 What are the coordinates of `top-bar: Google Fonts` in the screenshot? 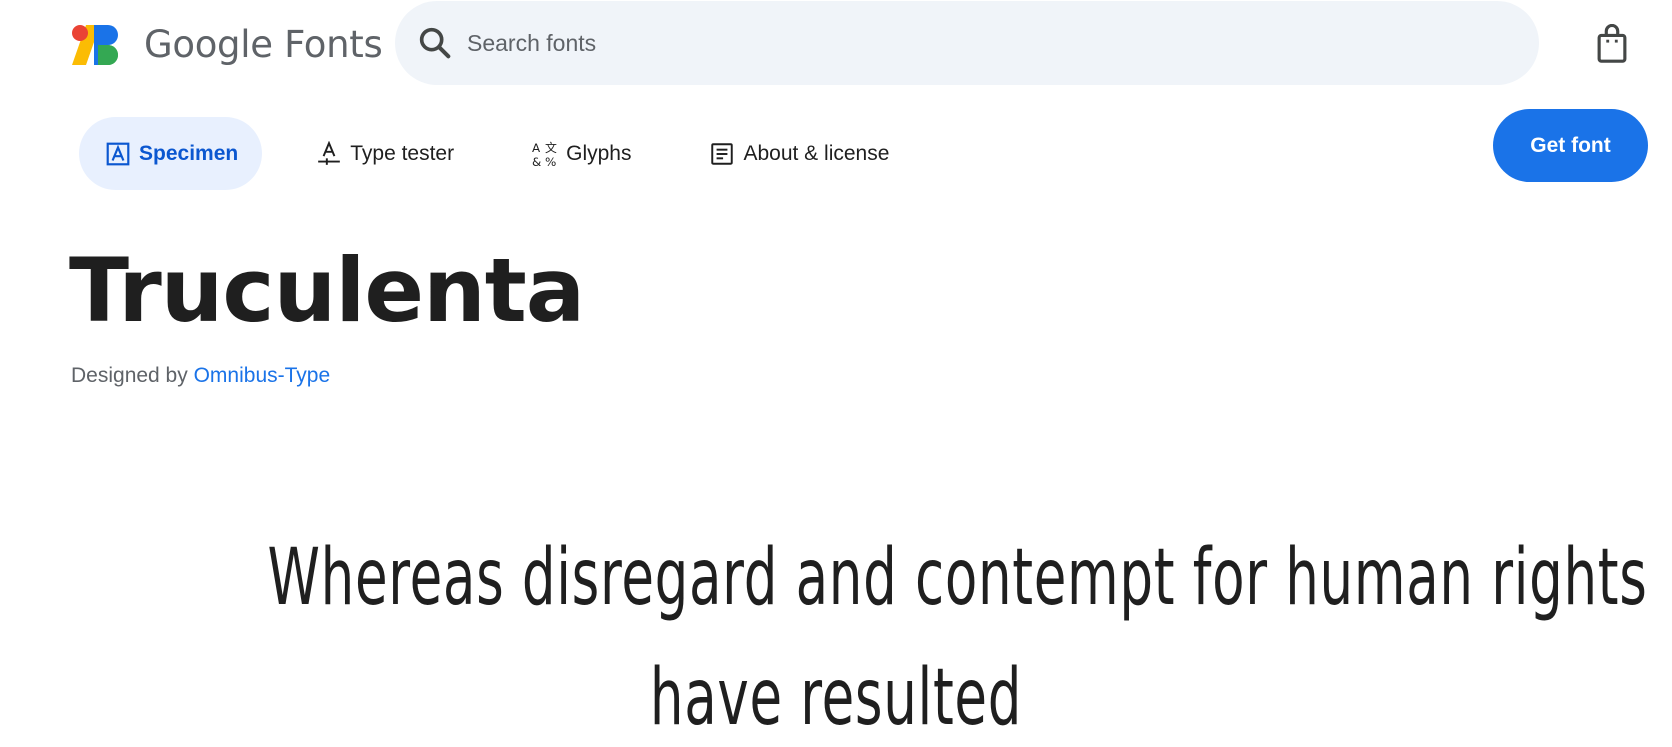 It's located at (836, 46).